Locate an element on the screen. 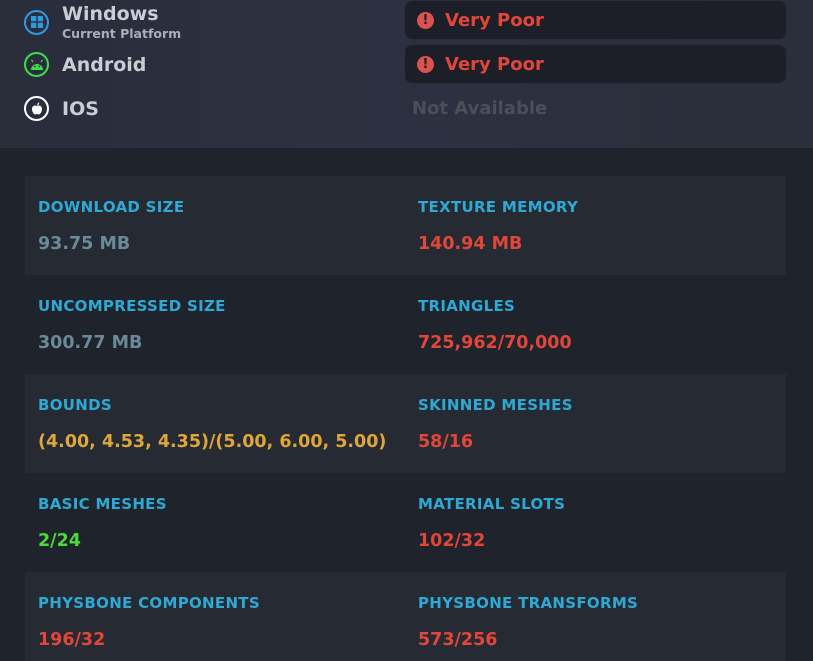 This screenshot has width=813, height=661. stat-label: BOUNDS is located at coordinates (75, 405).